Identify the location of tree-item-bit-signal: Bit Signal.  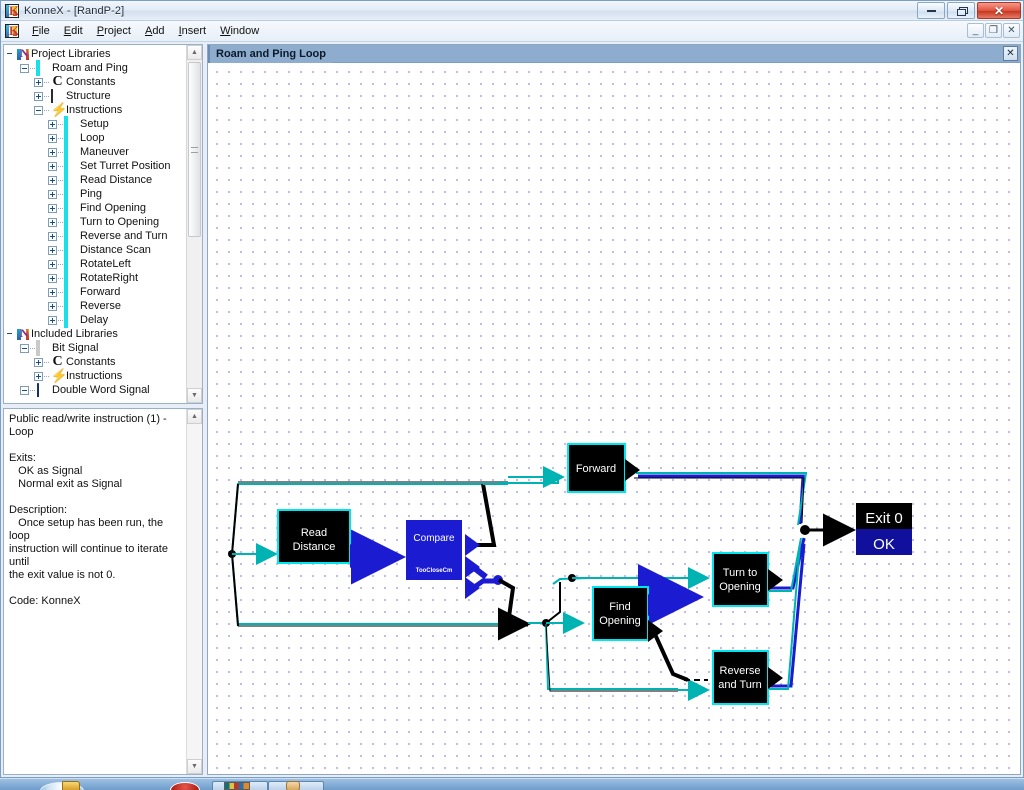
(95, 348).